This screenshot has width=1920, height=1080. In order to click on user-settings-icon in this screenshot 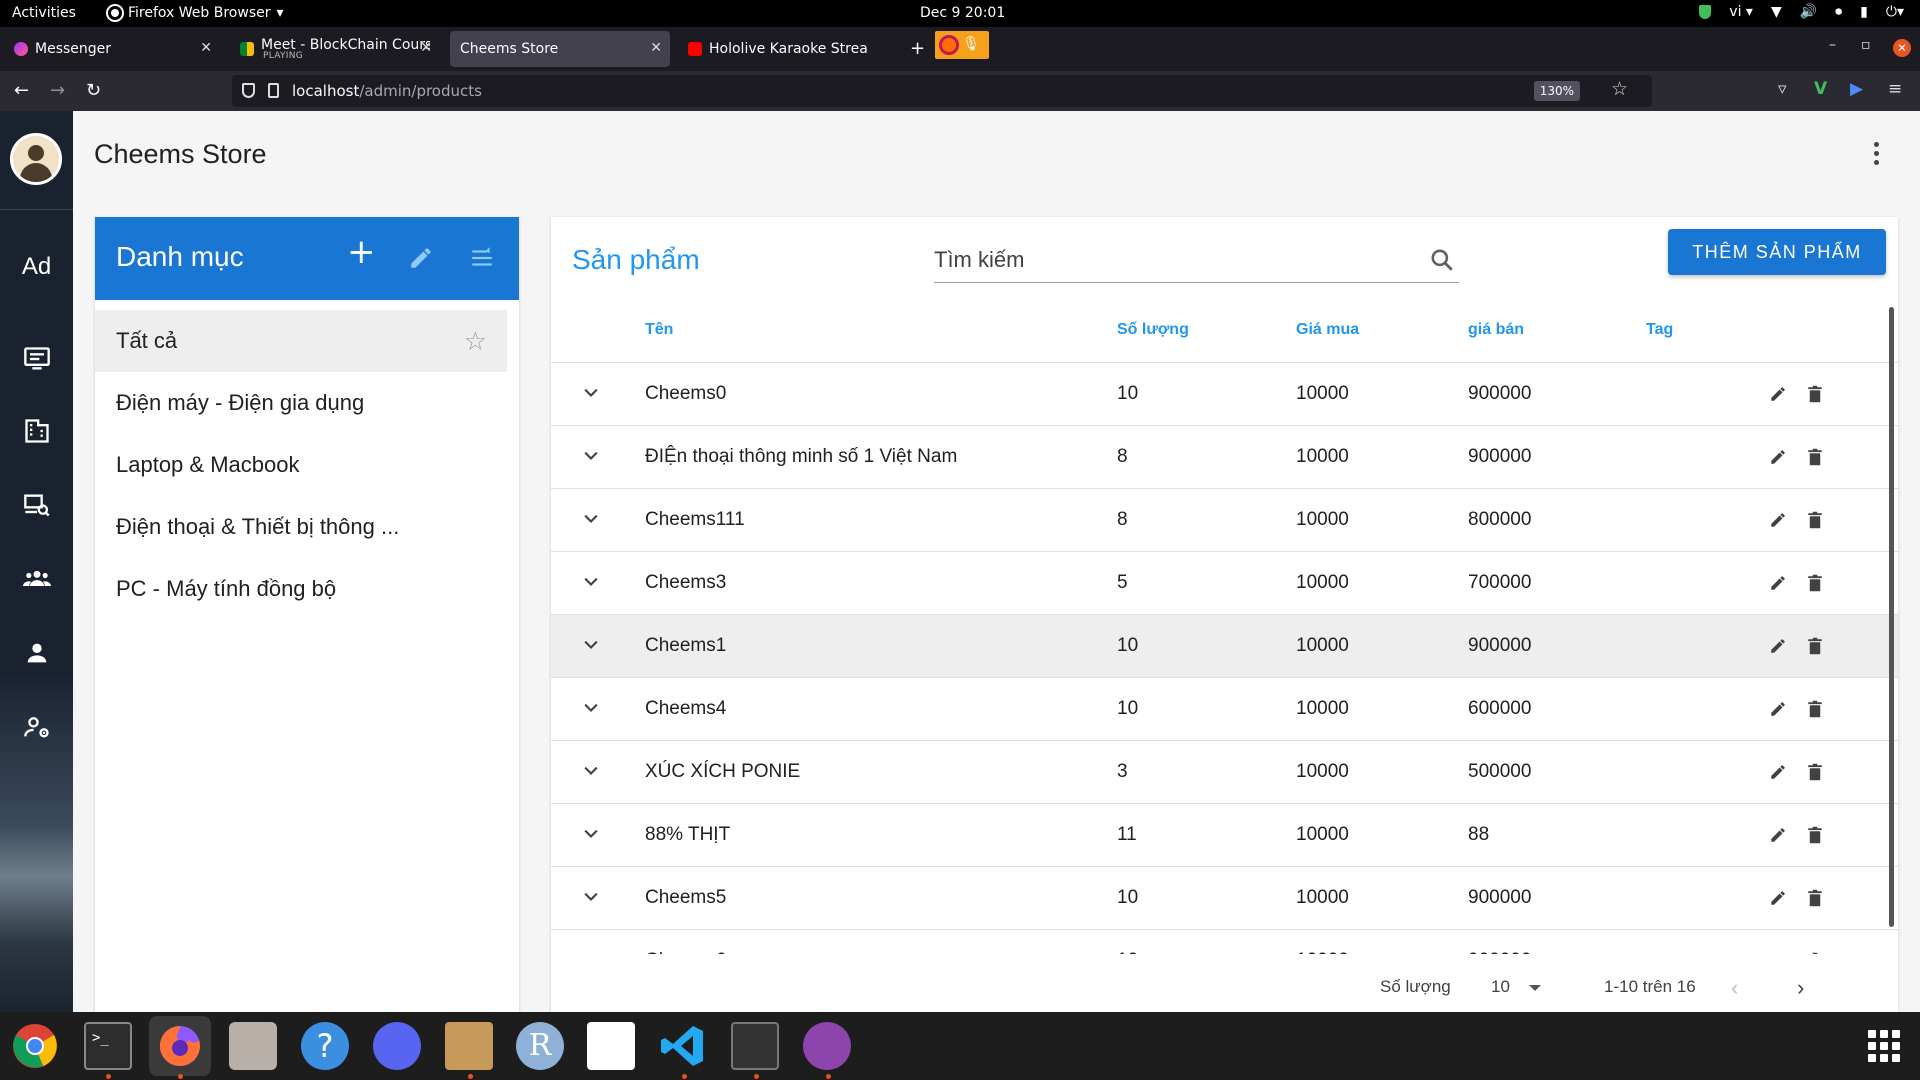, I will do `click(37, 727)`.